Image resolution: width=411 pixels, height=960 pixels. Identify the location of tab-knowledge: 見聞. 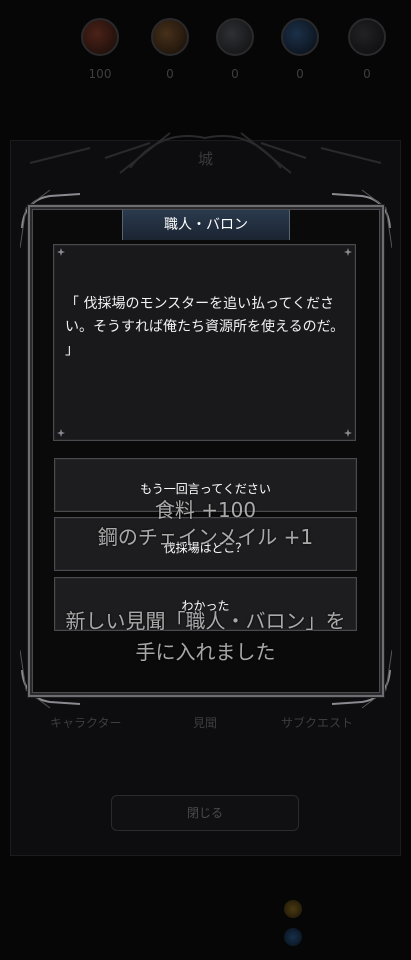
(205, 722).